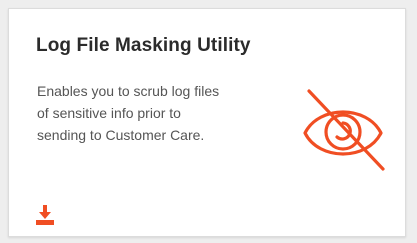 The height and width of the screenshot is (243, 417). Describe the element at coordinates (143, 45) in the screenshot. I see `card-title: Log File Masking Utility` at that location.